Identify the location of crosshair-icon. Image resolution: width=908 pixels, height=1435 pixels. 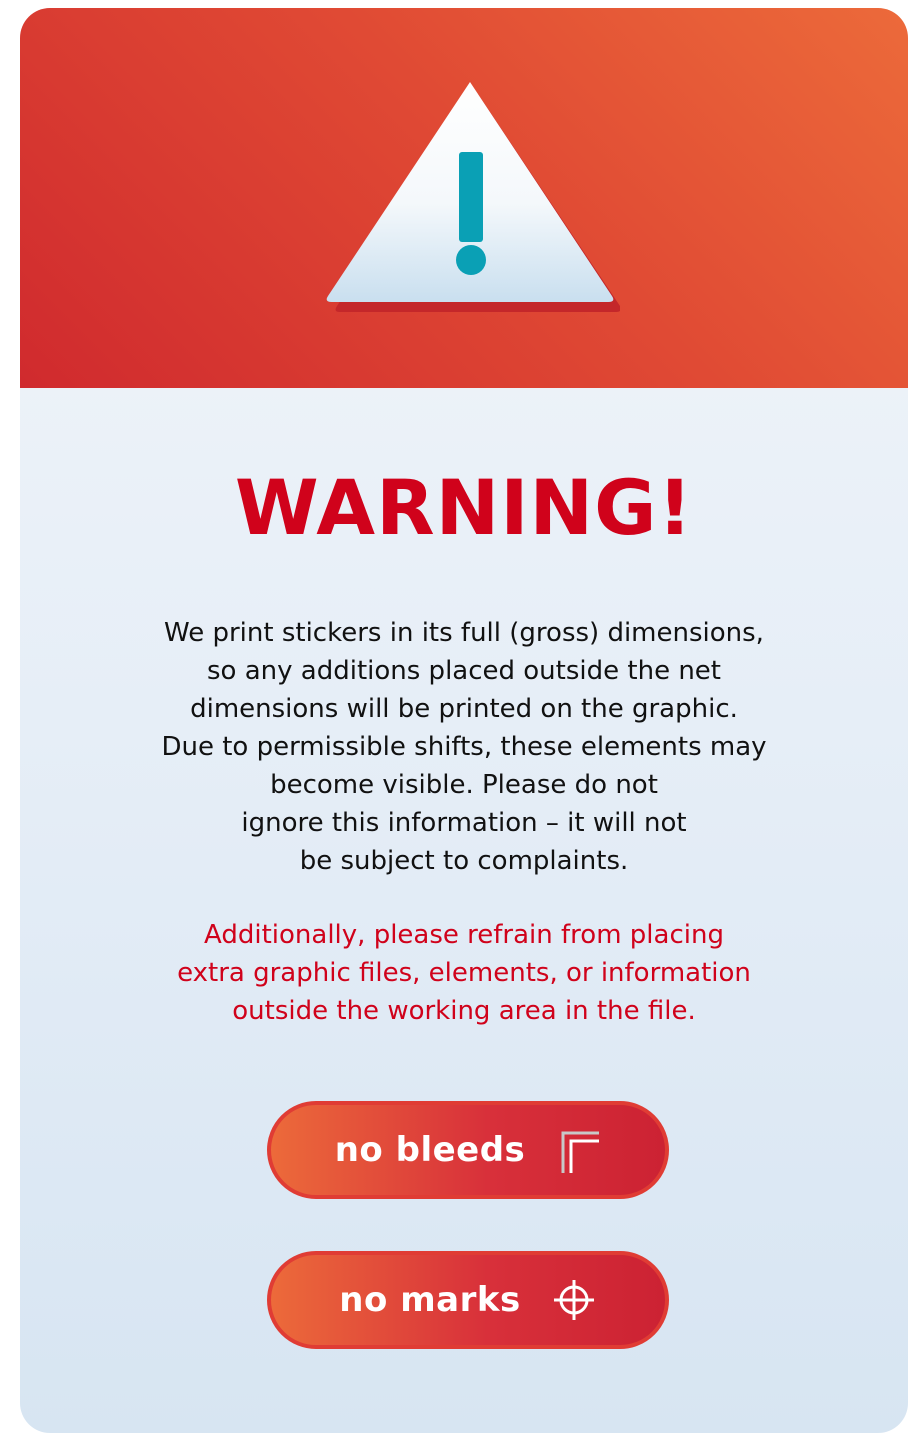
(573, 1300).